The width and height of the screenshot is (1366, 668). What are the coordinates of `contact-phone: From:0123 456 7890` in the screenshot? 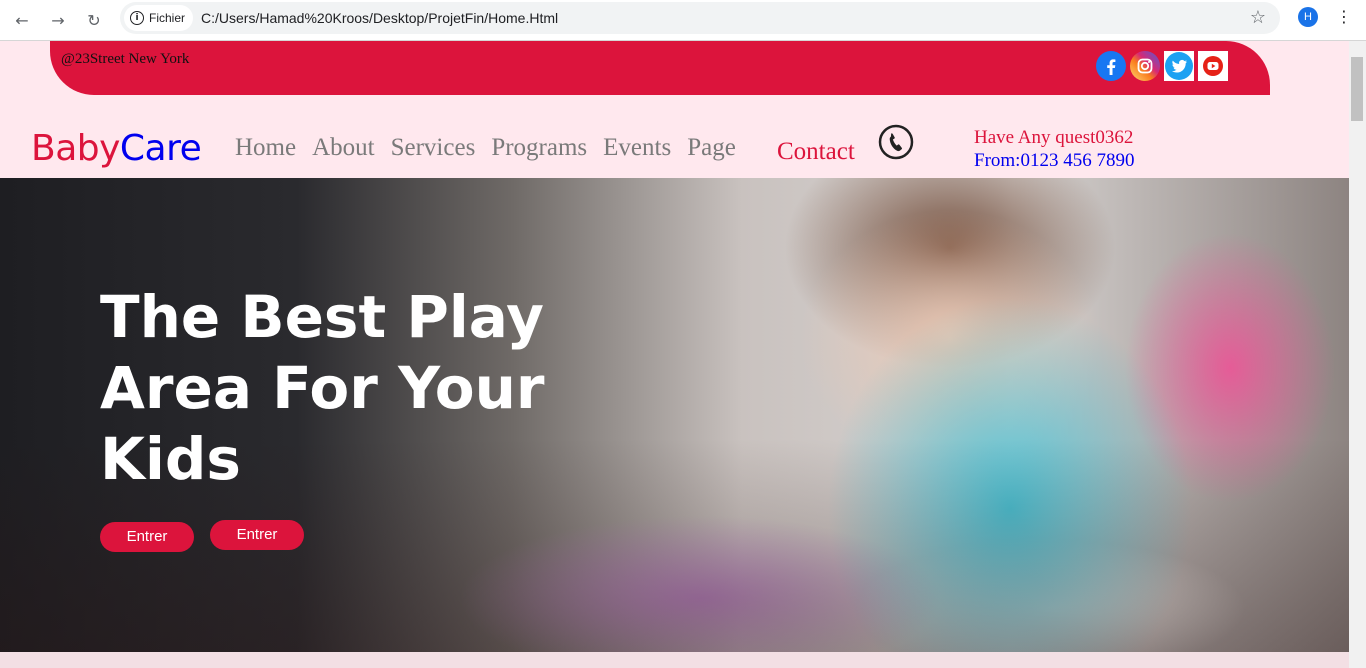 It's located at (1054, 160).